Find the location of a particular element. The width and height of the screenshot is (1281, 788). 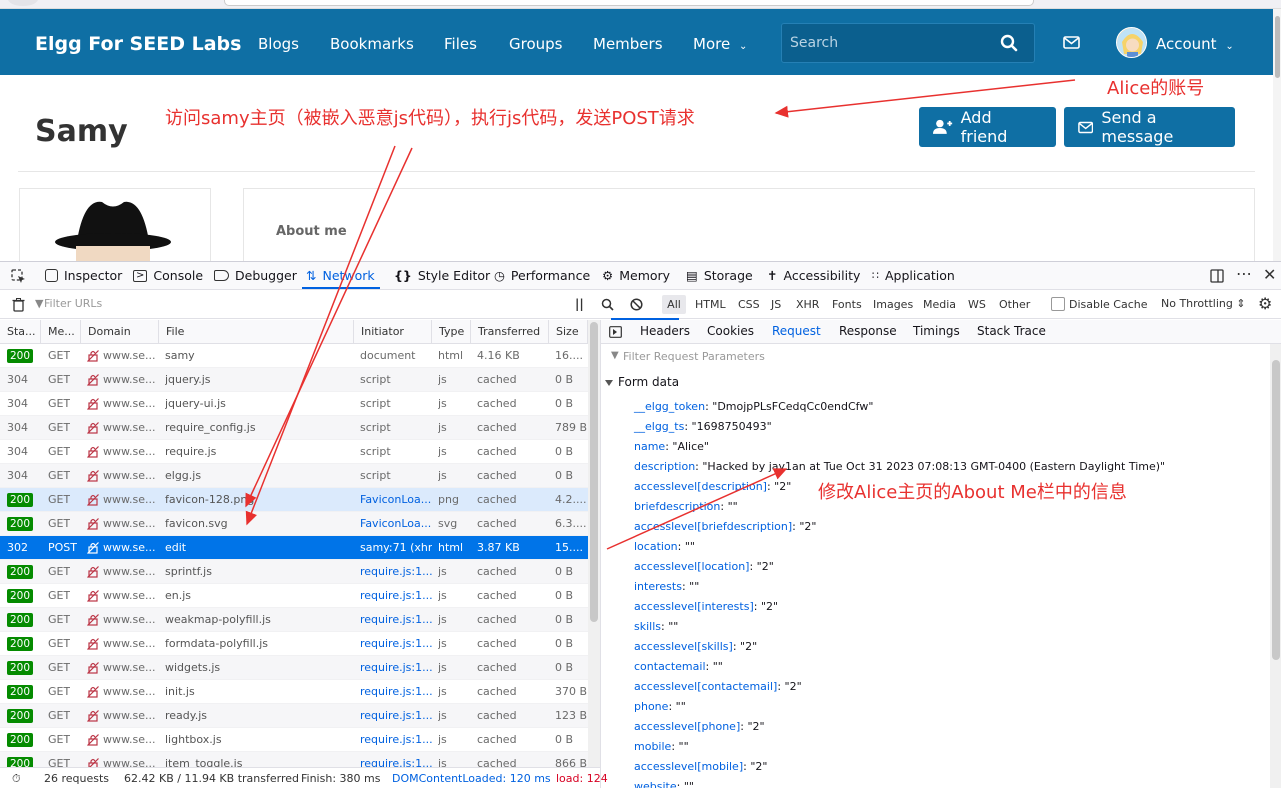

filter-ws: WS is located at coordinates (977, 304).